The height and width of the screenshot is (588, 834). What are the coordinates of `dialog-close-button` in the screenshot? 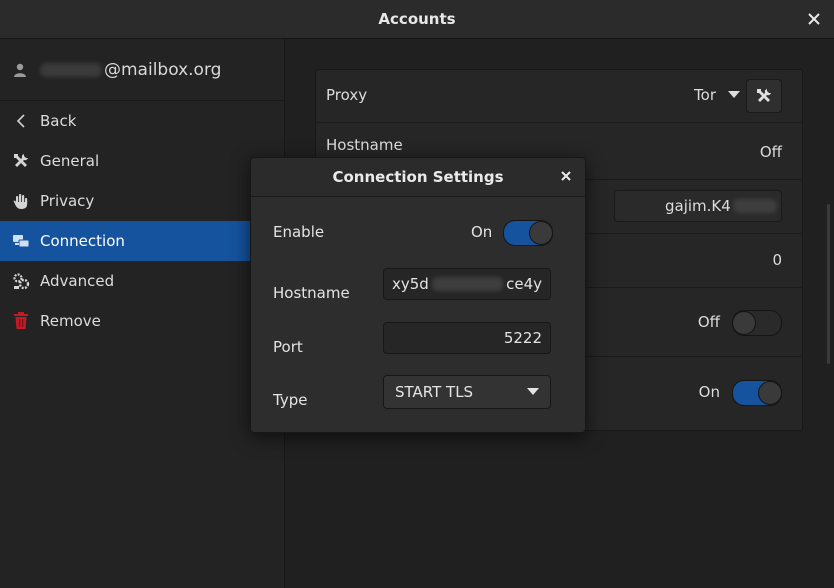 It's located at (566, 176).